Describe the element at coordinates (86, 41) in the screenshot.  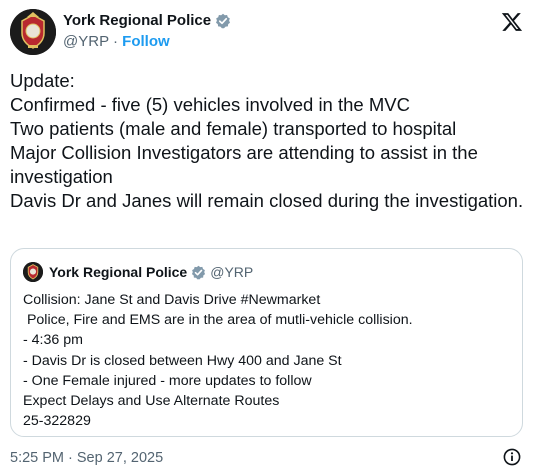
I see `author-handle: @YRP` at that location.